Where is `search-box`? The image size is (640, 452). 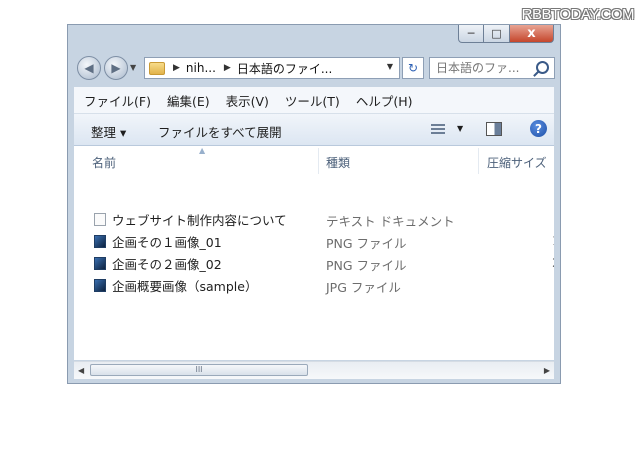 search-box is located at coordinates (492, 68).